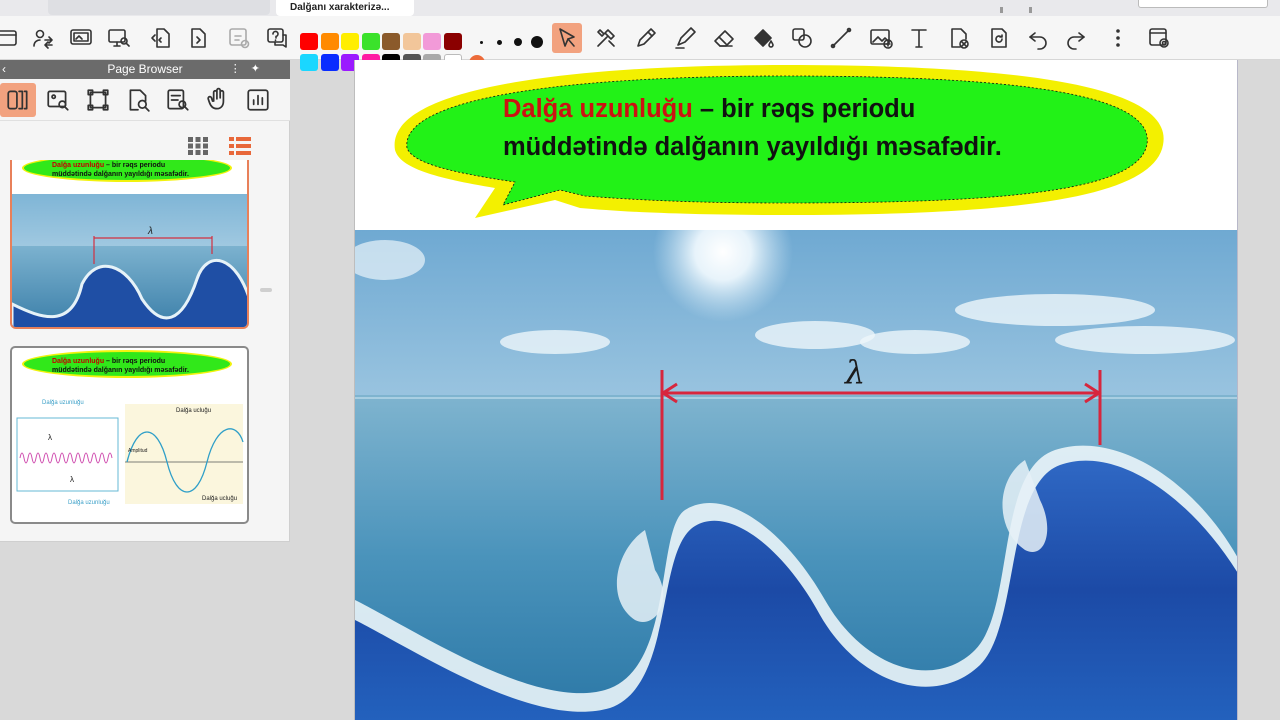 This screenshot has height=720, width=1280. Describe the element at coordinates (150, 231) in the screenshot. I see `thumb1-lambda: λ` at that location.